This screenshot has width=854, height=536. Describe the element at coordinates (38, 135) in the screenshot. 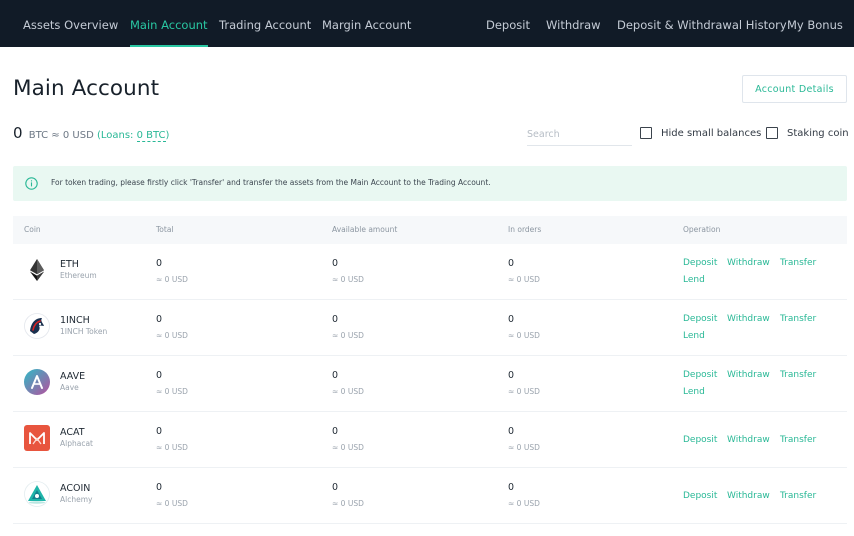

I see `balance-unit: BTC` at that location.